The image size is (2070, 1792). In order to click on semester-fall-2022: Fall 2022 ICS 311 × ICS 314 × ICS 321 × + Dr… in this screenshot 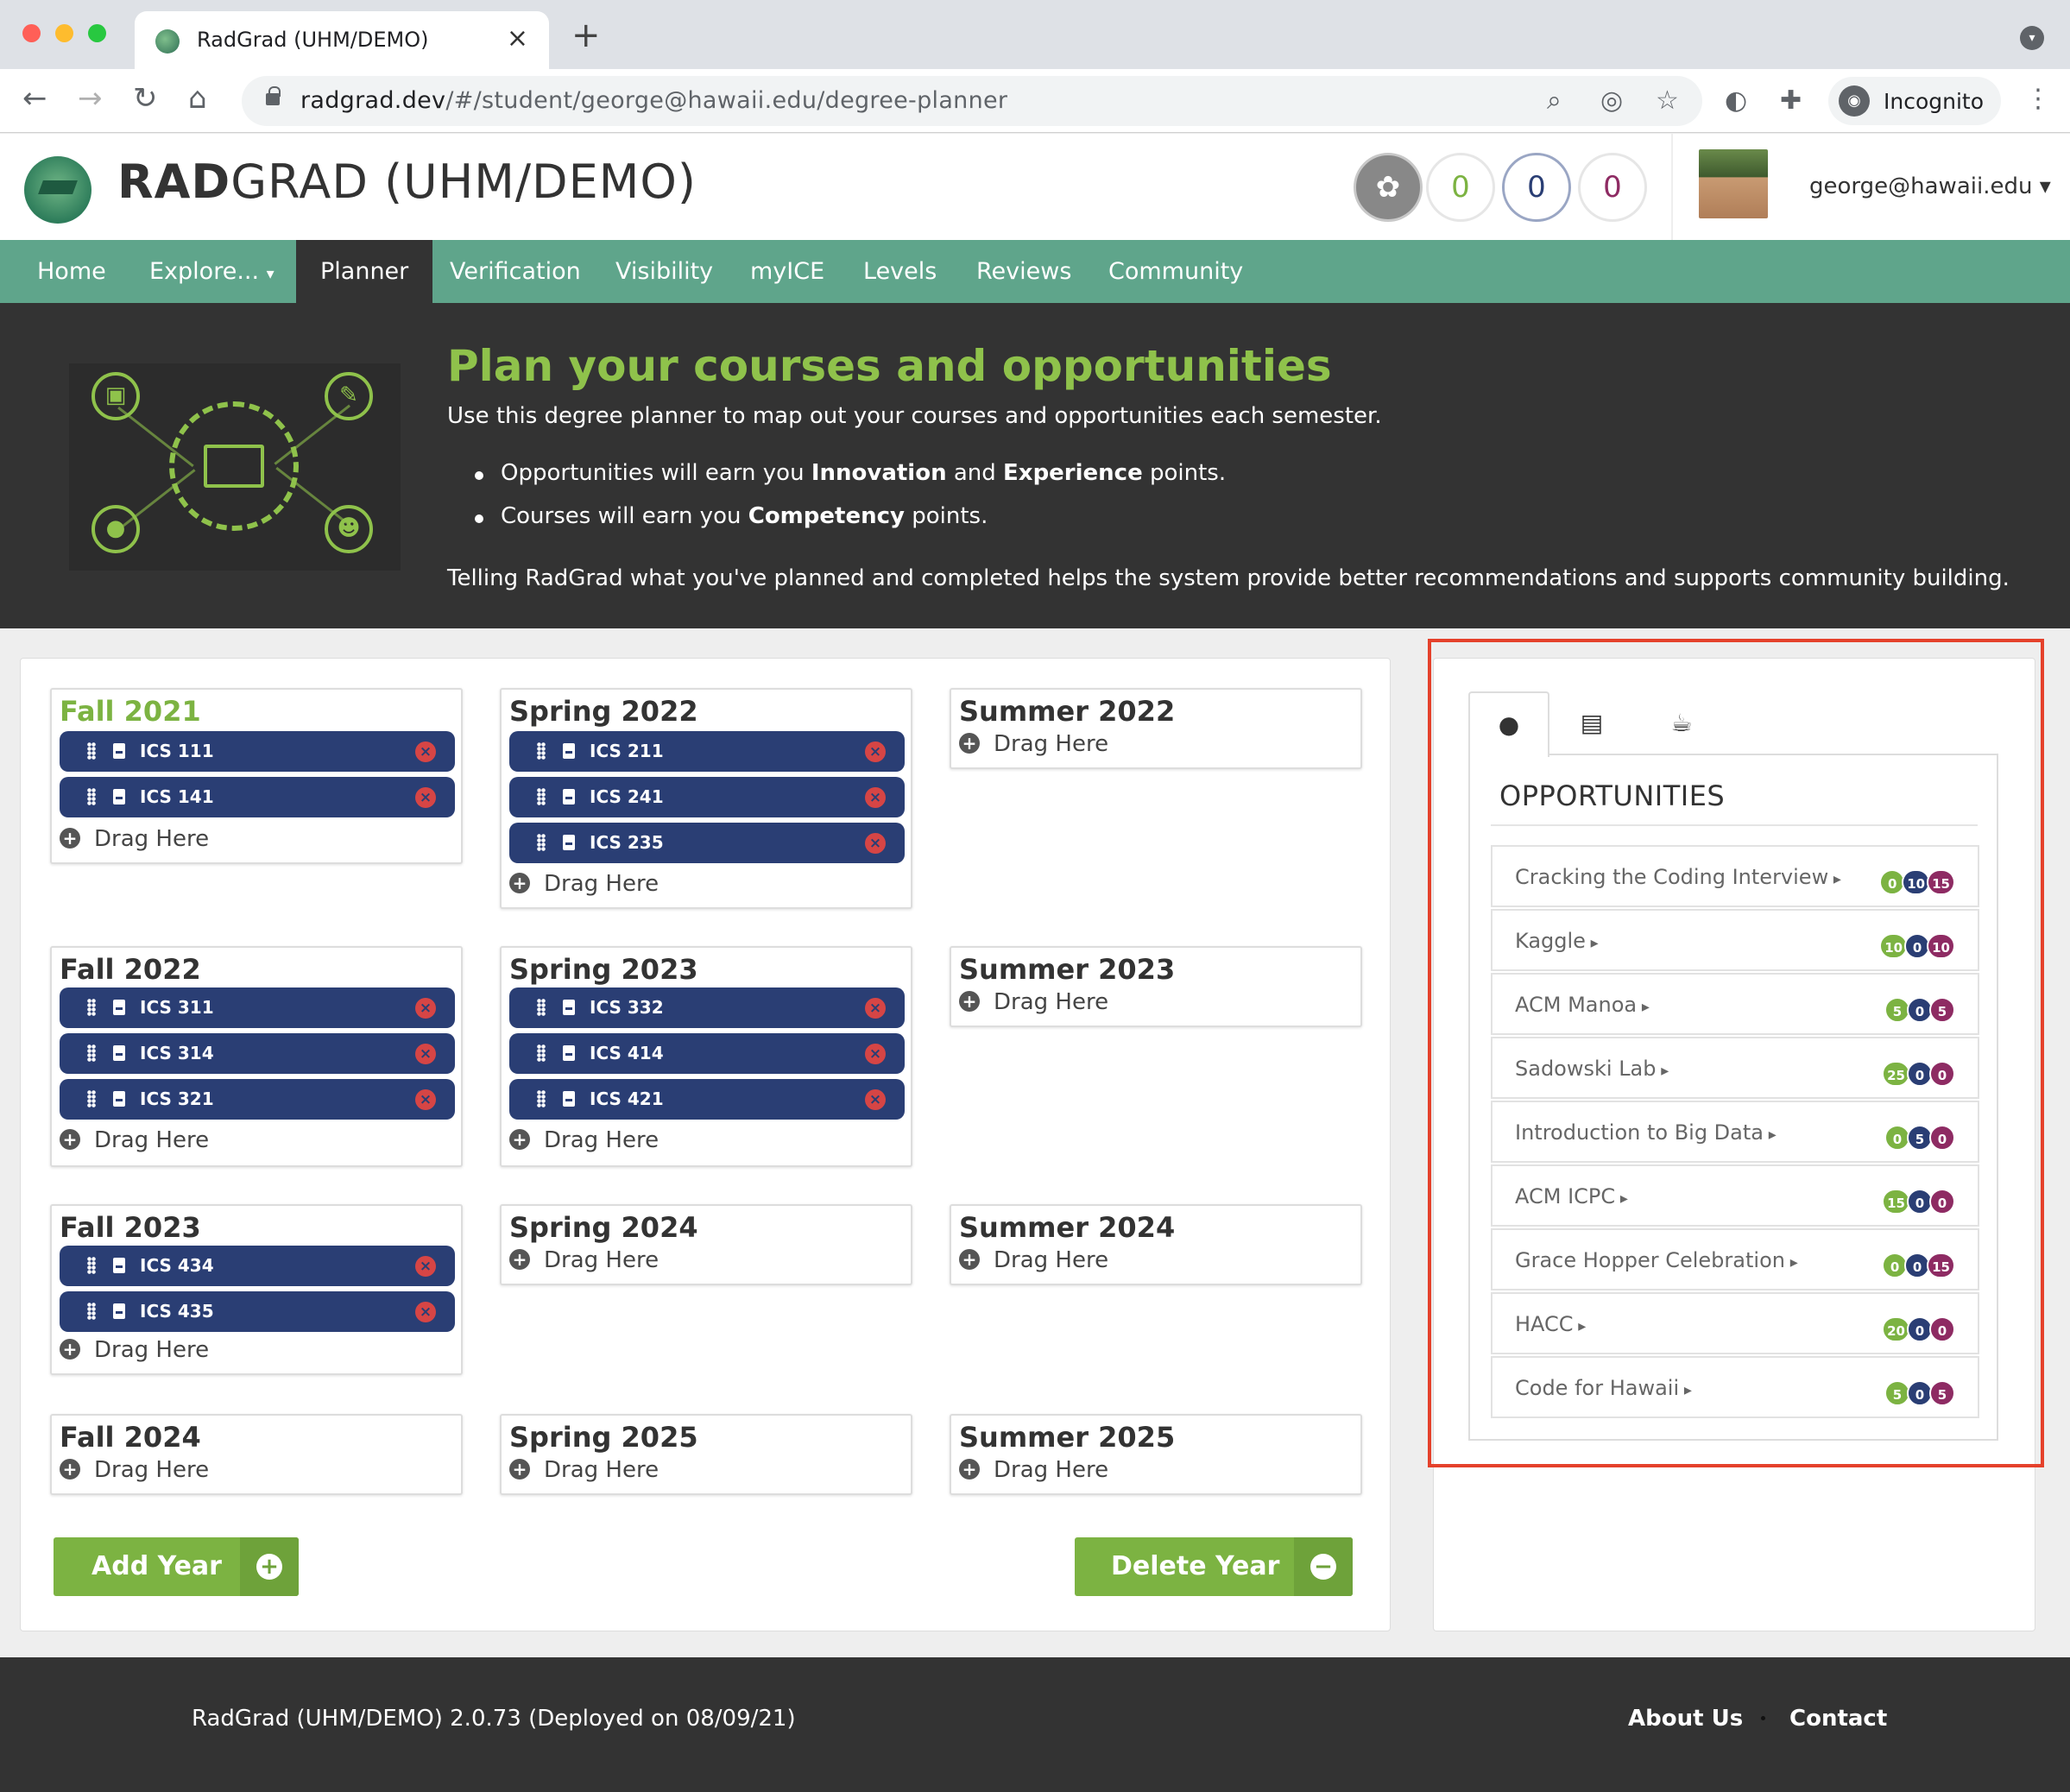, I will do `click(256, 1056)`.